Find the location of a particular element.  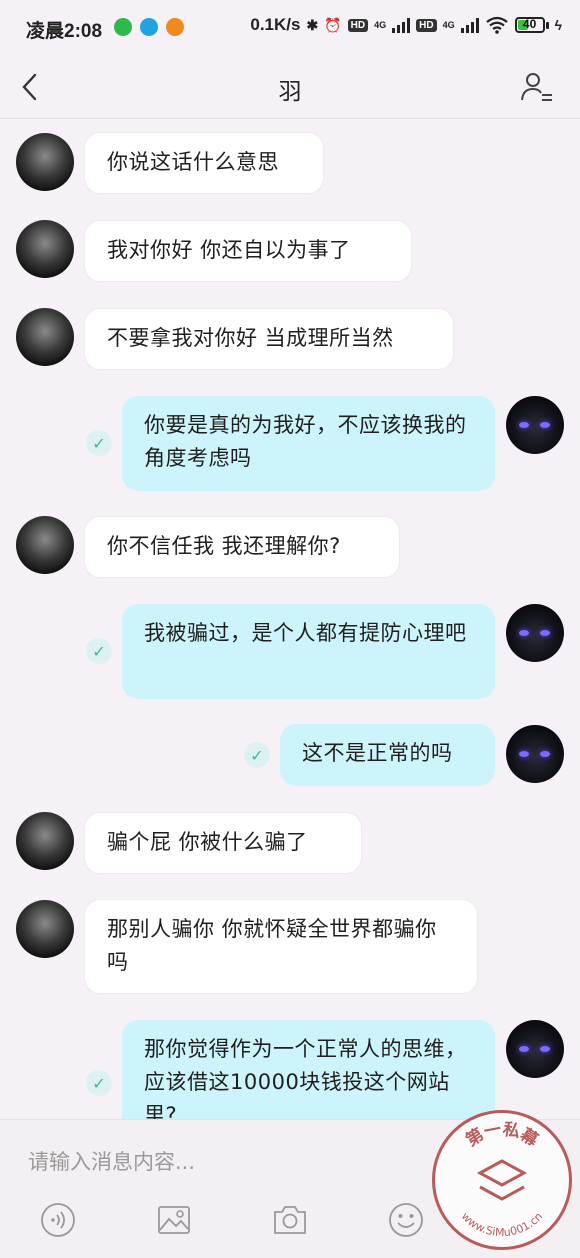

battery-icon: 40 is located at coordinates (531, 25).